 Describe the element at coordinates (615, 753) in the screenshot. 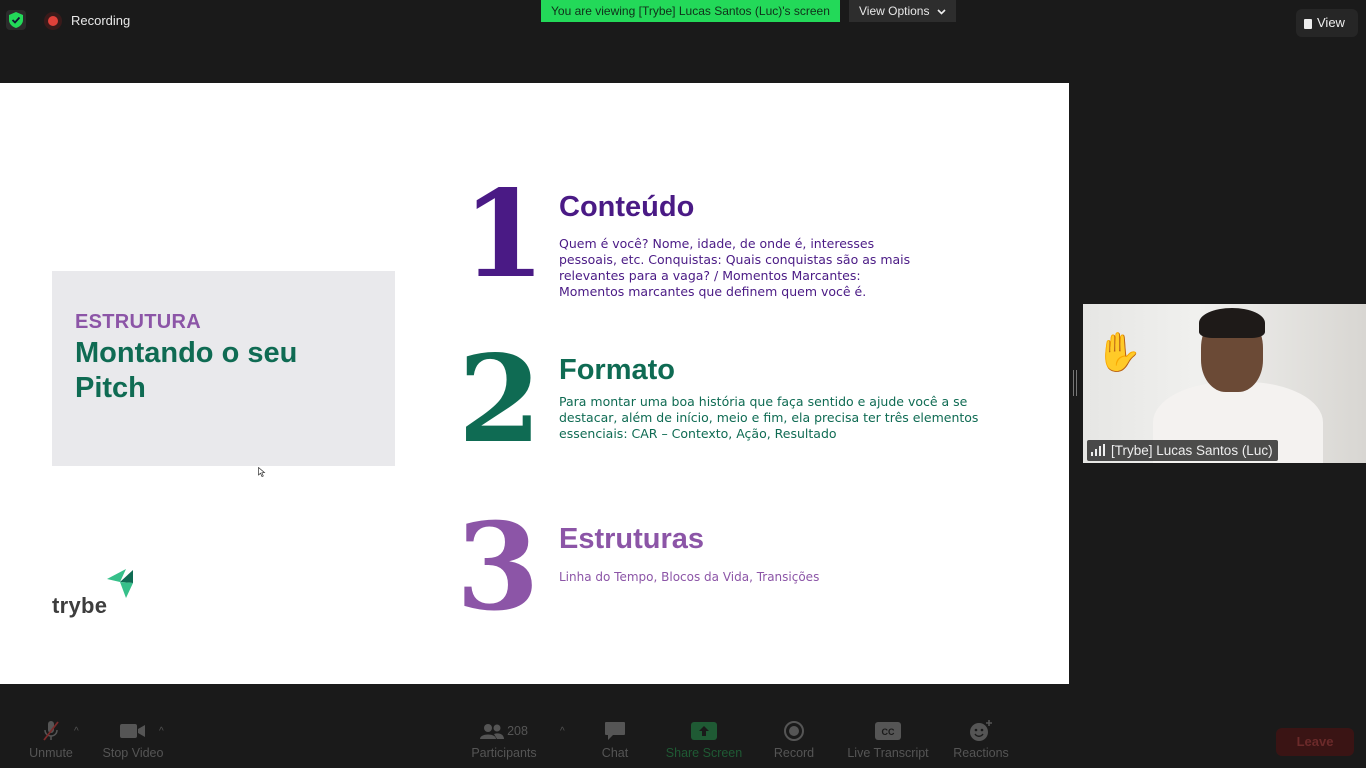

I see `chat-label: Chat` at that location.